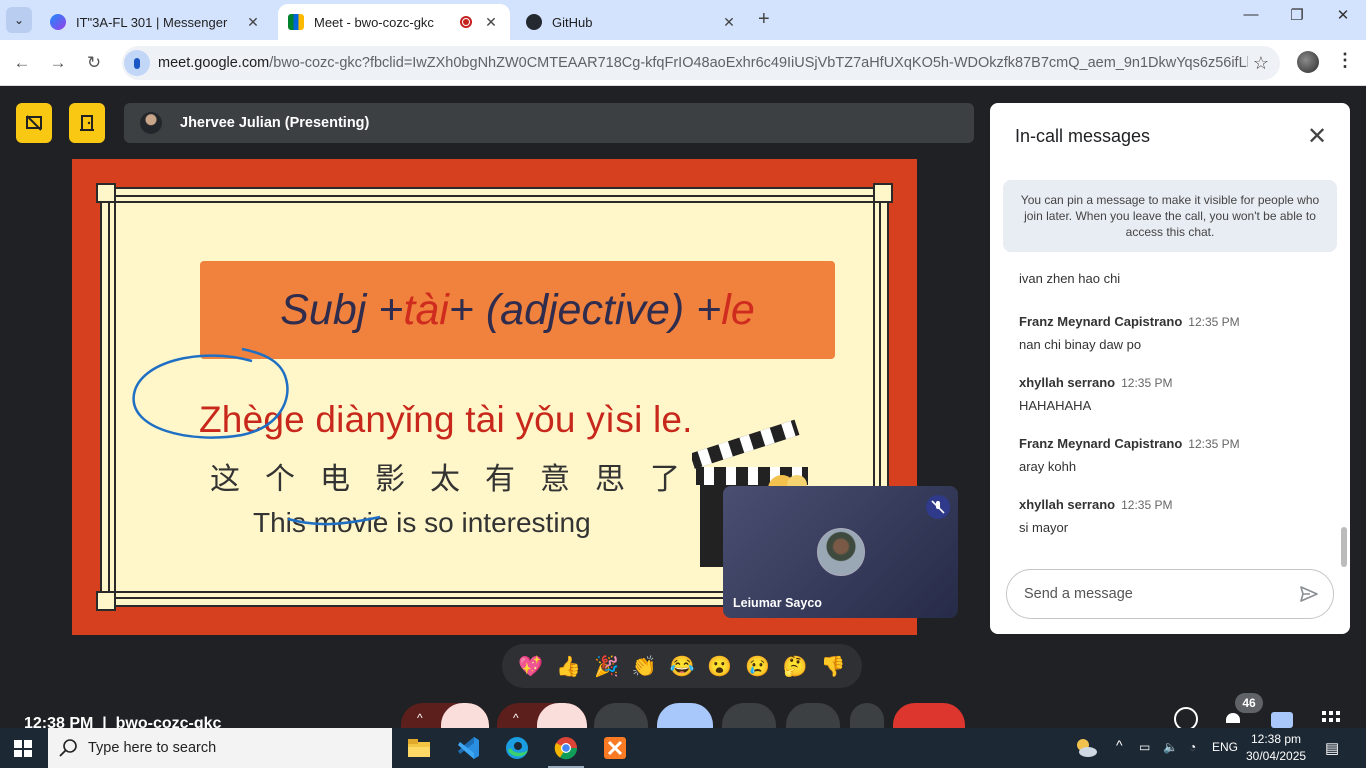 The height and width of the screenshot is (768, 1366). Describe the element at coordinates (419, 748) in the screenshot. I see `file-explorer-icon` at that location.